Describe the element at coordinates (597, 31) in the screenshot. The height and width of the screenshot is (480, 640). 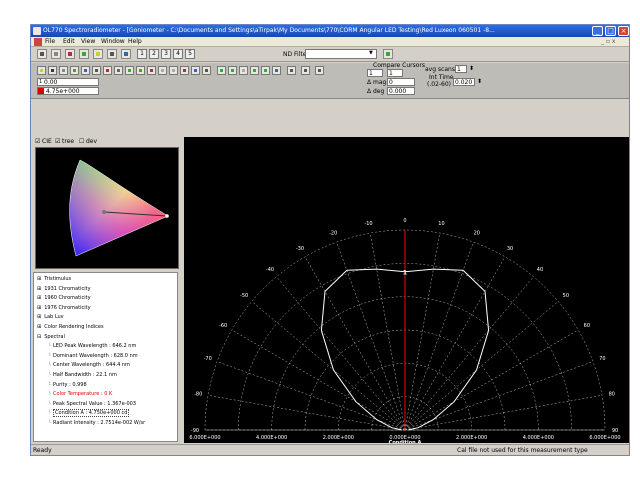
I see `minimize-button: _` at that location.